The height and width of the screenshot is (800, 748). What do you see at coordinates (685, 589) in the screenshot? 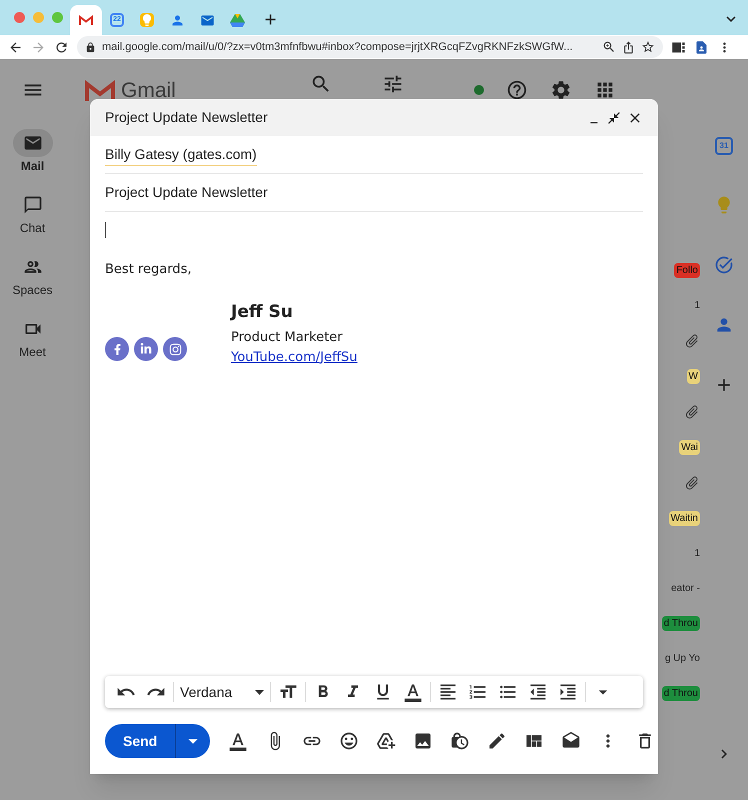
I see `inbox-fragment-text: eator -` at bounding box center [685, 589].